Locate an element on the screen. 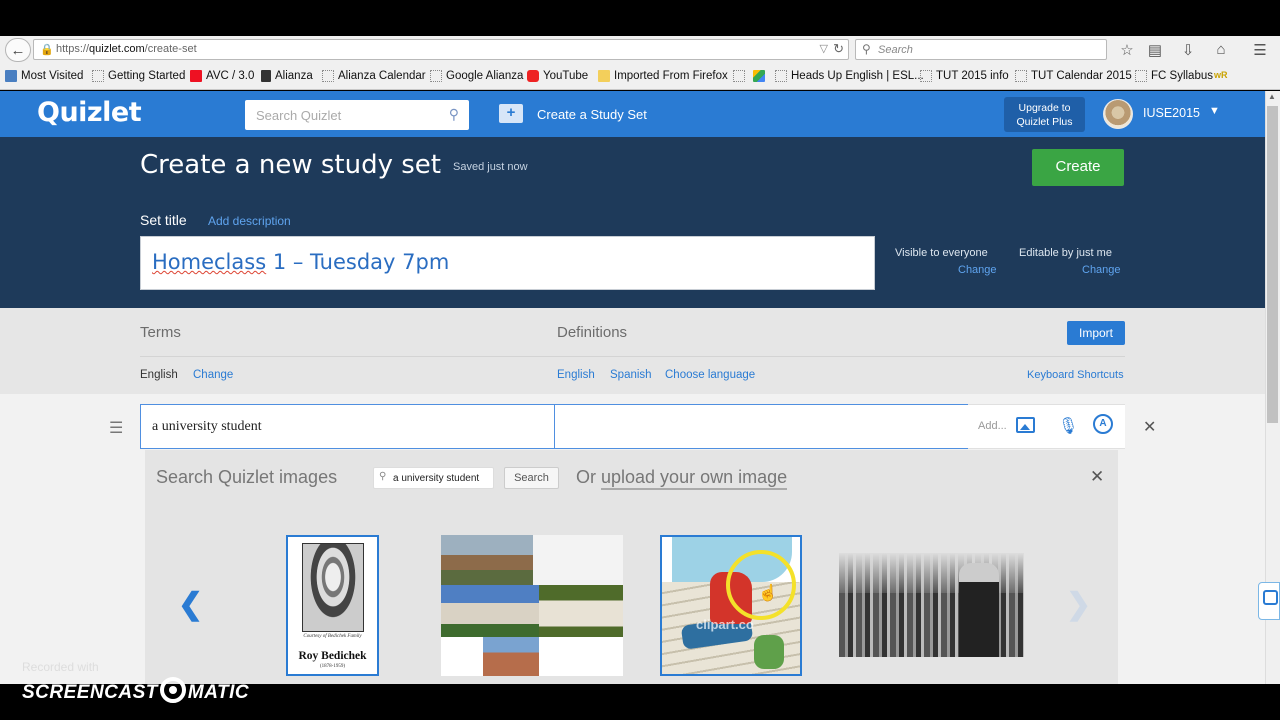  home-icon: ⌂ is located at coordinates (1221, 49).